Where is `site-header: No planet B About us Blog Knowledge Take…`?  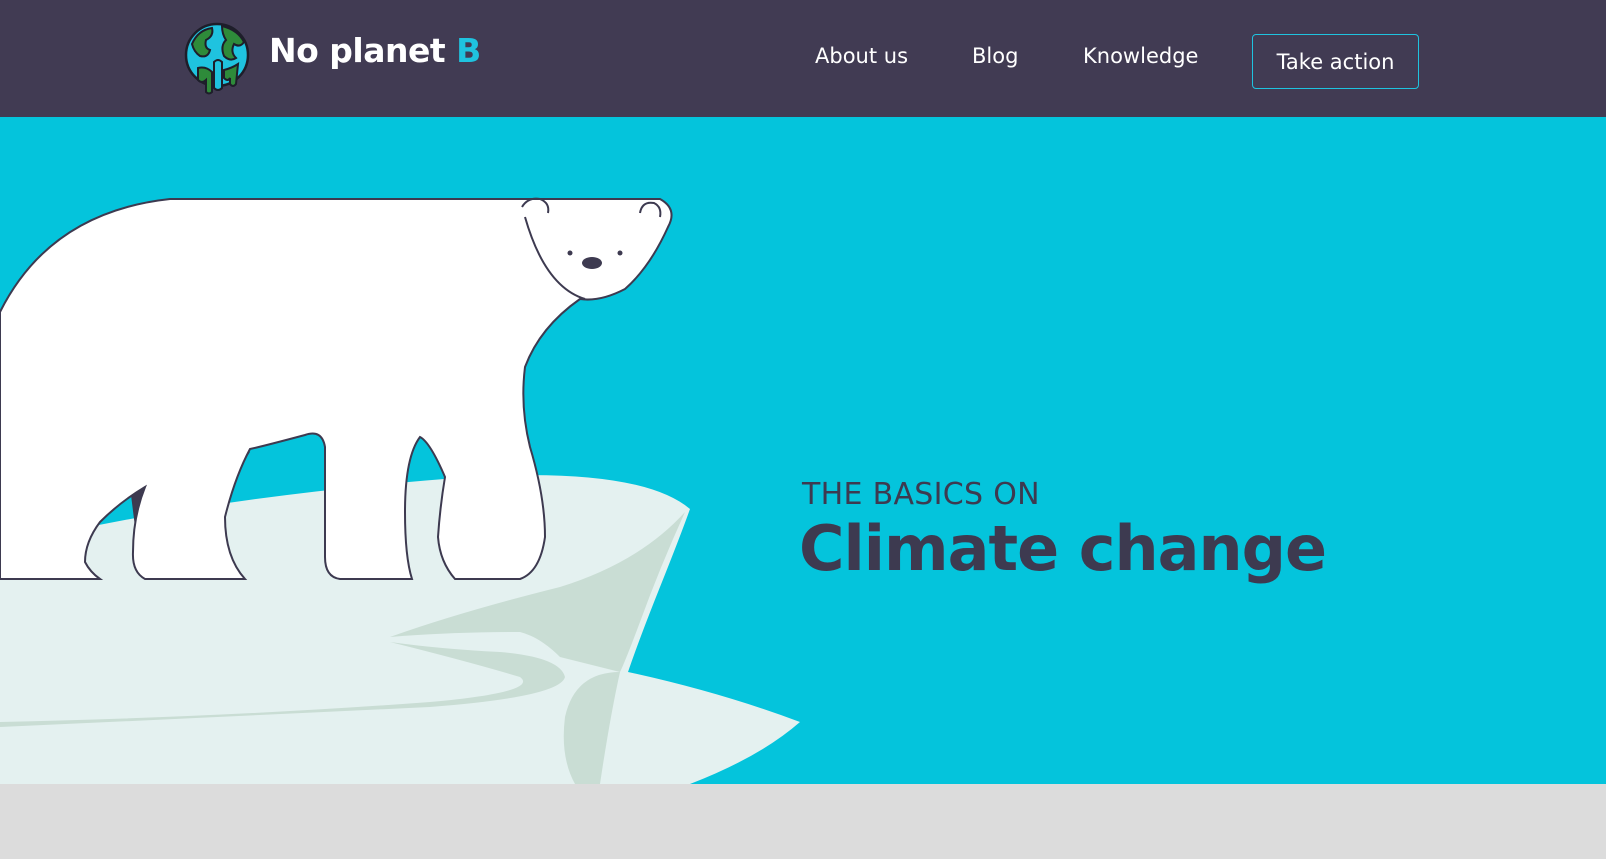
site-header: No planet B About us Blog Knowledge Take… is located at coordinates (803, 58).